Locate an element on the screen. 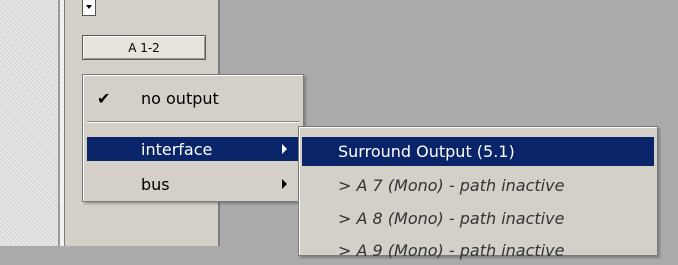  output-selector-label: A 1-2 is located at coordinates (144, 47).